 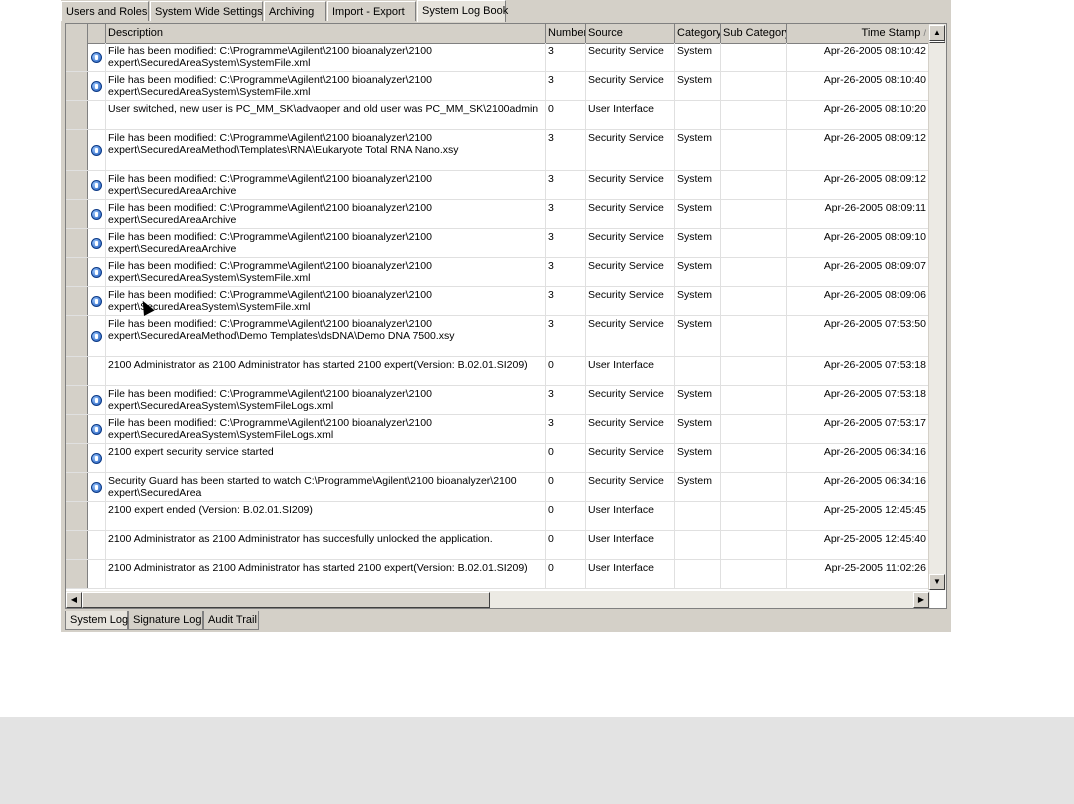 I want to click on cell-source: User Interface, so click(x=630, y=545).